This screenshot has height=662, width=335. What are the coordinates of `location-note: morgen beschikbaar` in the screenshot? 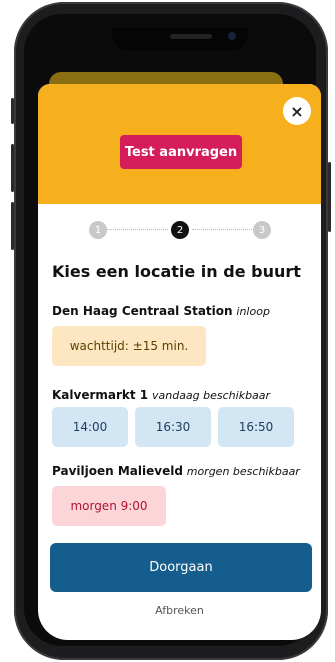 It's located at (243, 471).